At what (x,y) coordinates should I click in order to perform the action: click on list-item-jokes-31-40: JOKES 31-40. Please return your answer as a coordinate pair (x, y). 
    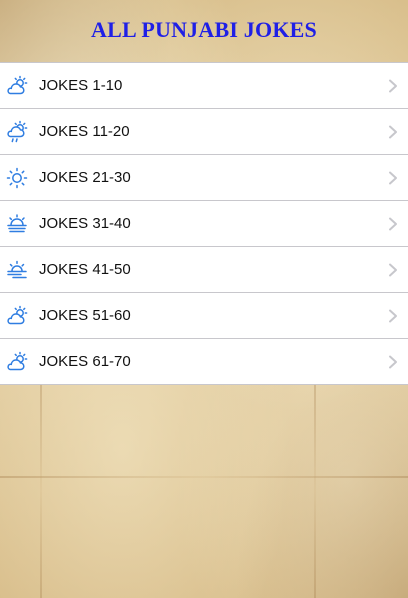
    Looking at the image, I should click on (204, 224).